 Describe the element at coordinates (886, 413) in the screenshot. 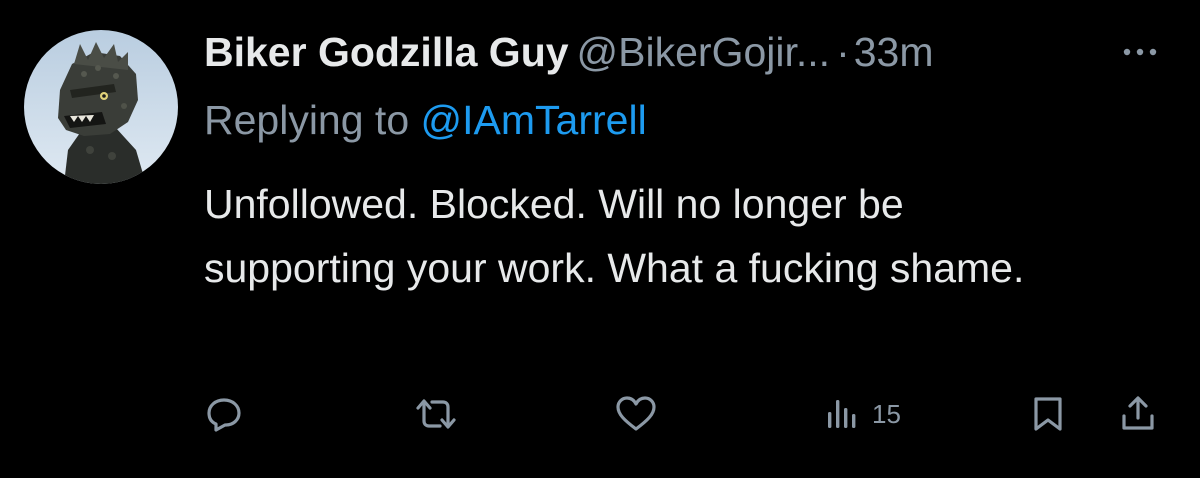

I see `views-count: 15` at that location.